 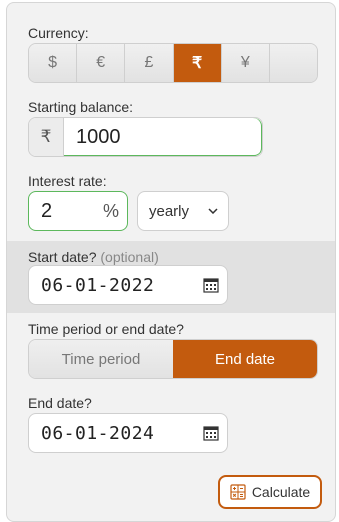 I want to click on end-date-input: 06-01-2024, so click(x=128, y=433).